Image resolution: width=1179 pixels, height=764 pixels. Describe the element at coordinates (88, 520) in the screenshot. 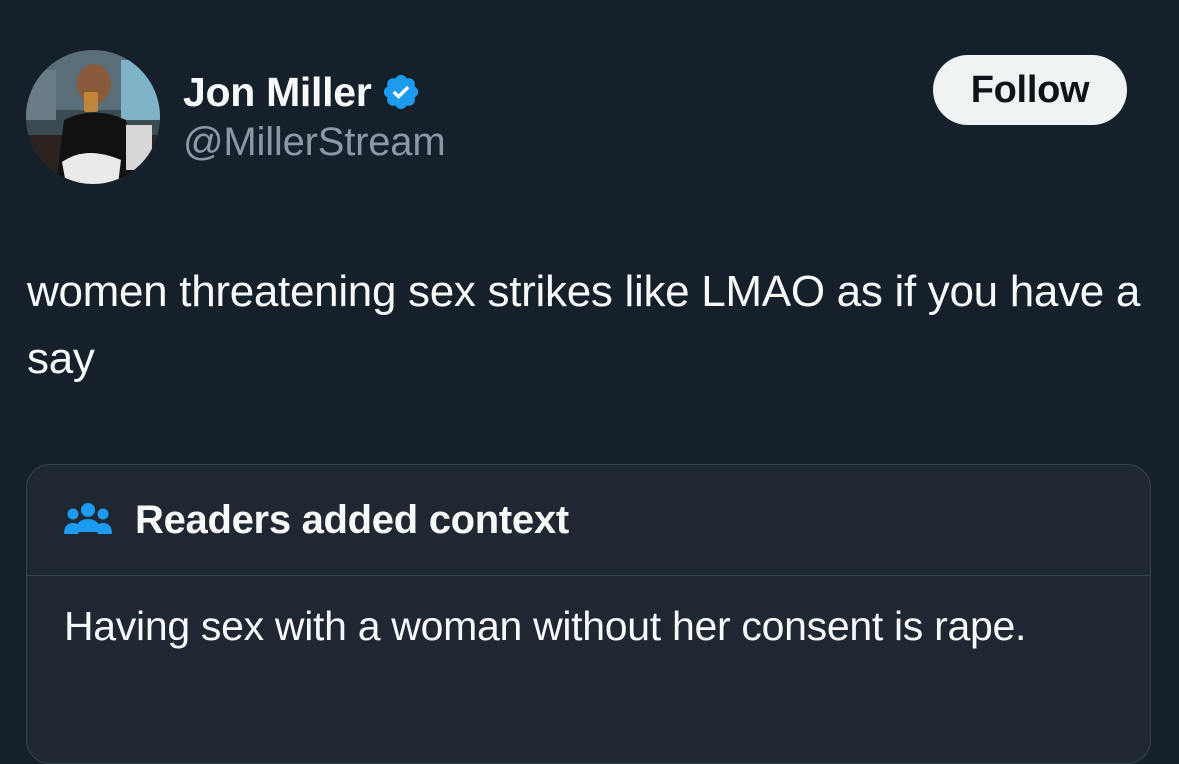

I see `people-icon` at that location.